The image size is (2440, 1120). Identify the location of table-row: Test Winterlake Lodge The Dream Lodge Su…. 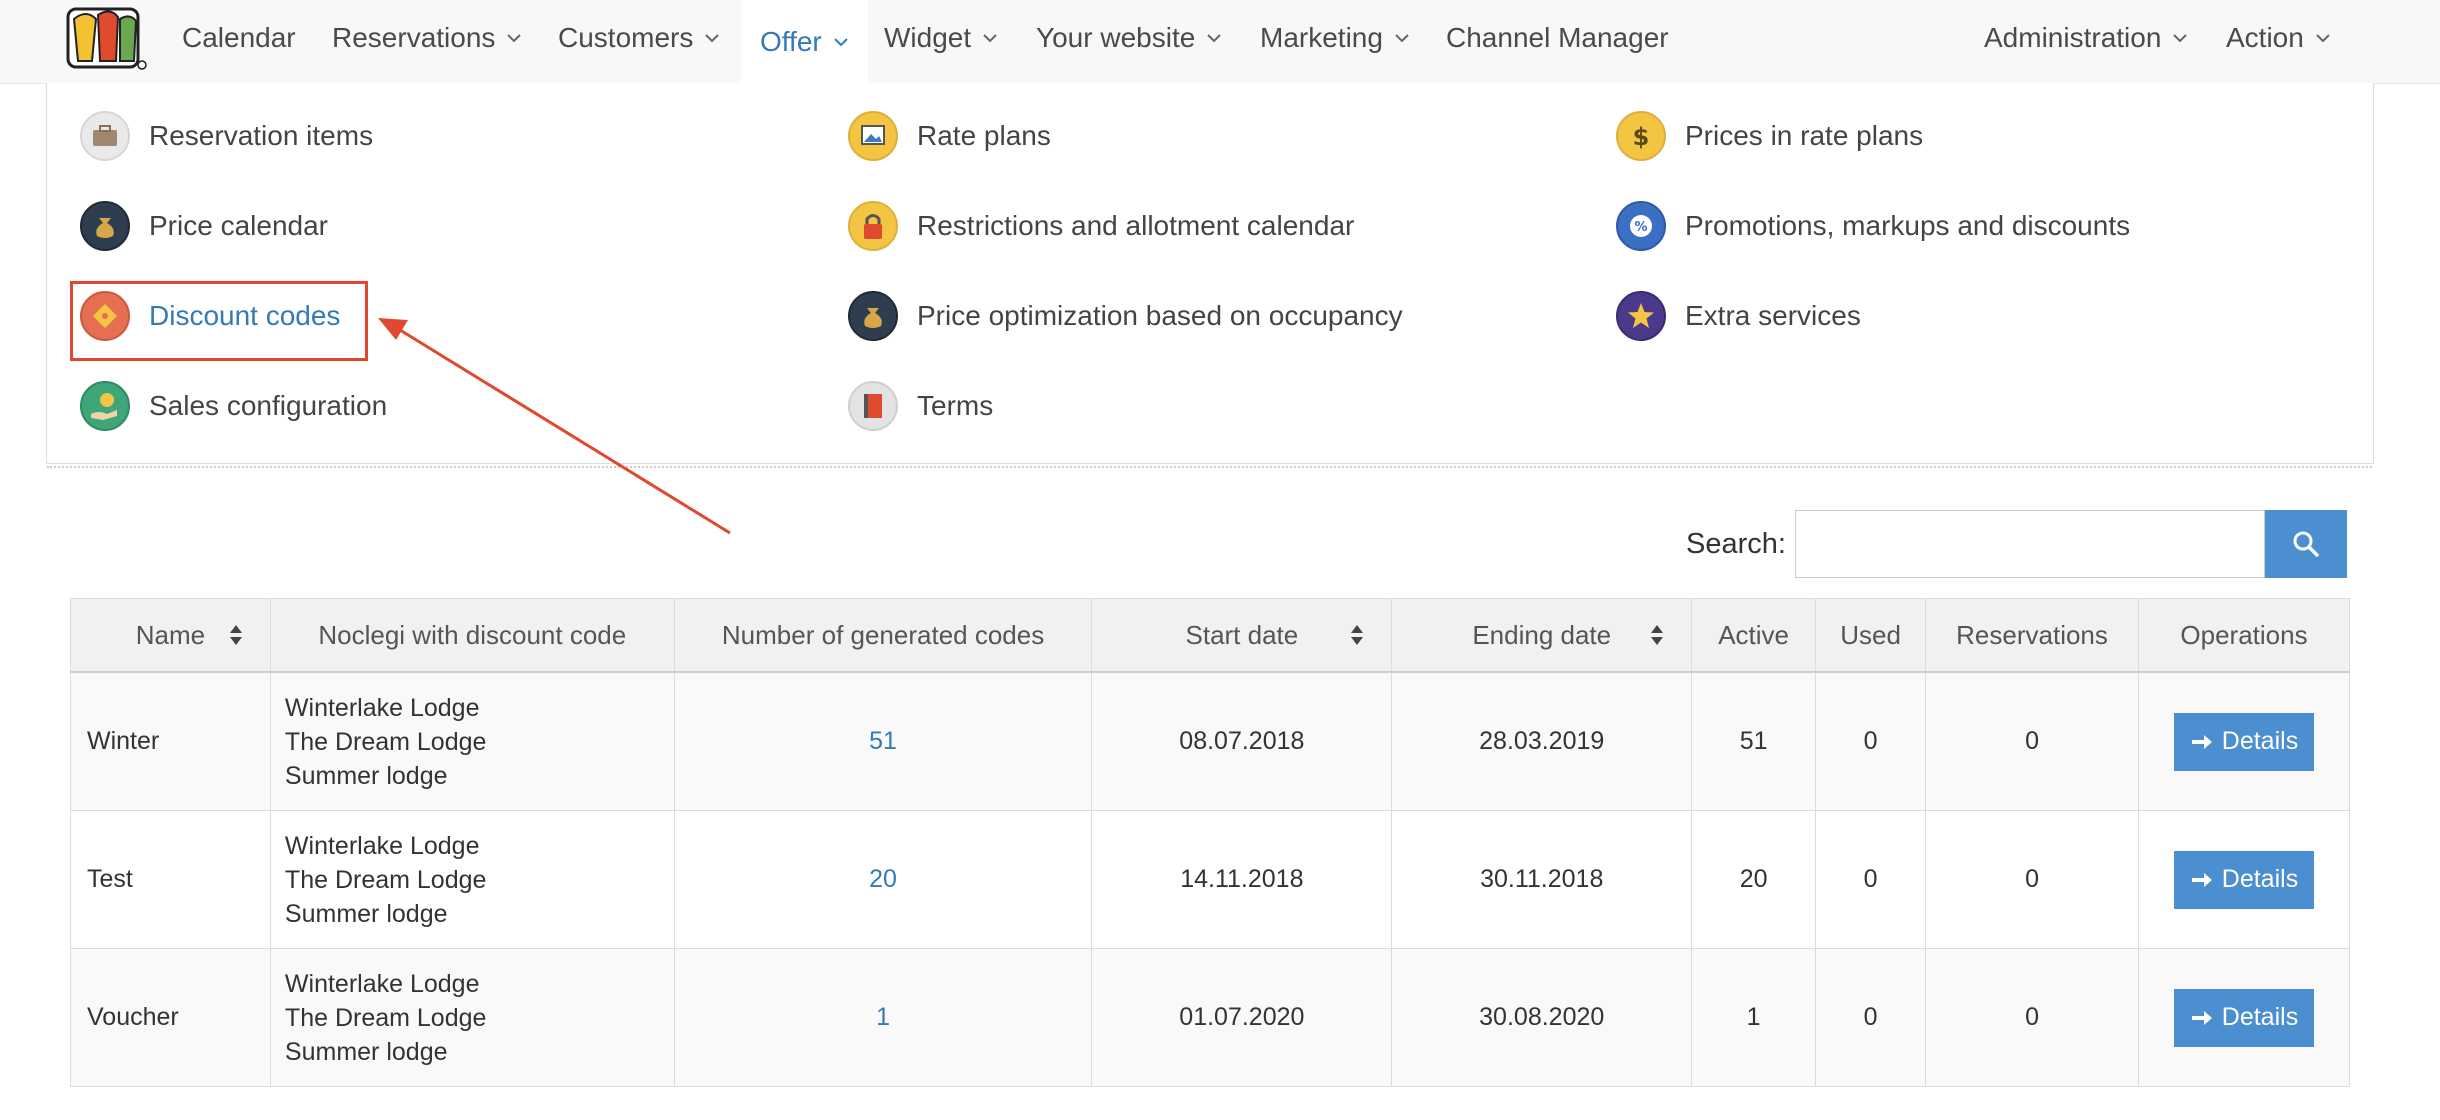
(1210, 879).